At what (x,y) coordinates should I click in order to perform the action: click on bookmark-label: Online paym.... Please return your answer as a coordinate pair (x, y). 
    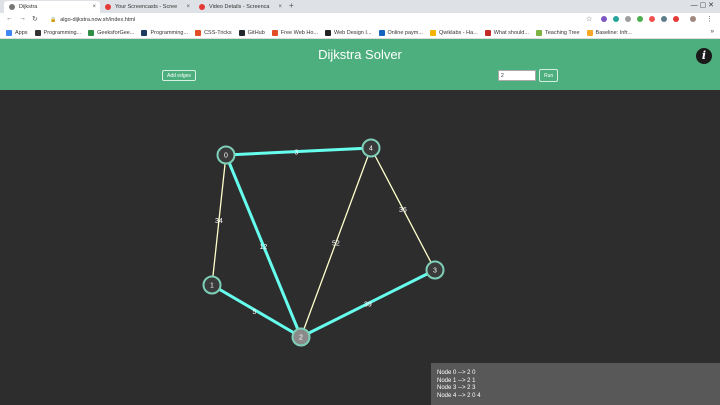
    Looking at the image, I should click on (405, 32).